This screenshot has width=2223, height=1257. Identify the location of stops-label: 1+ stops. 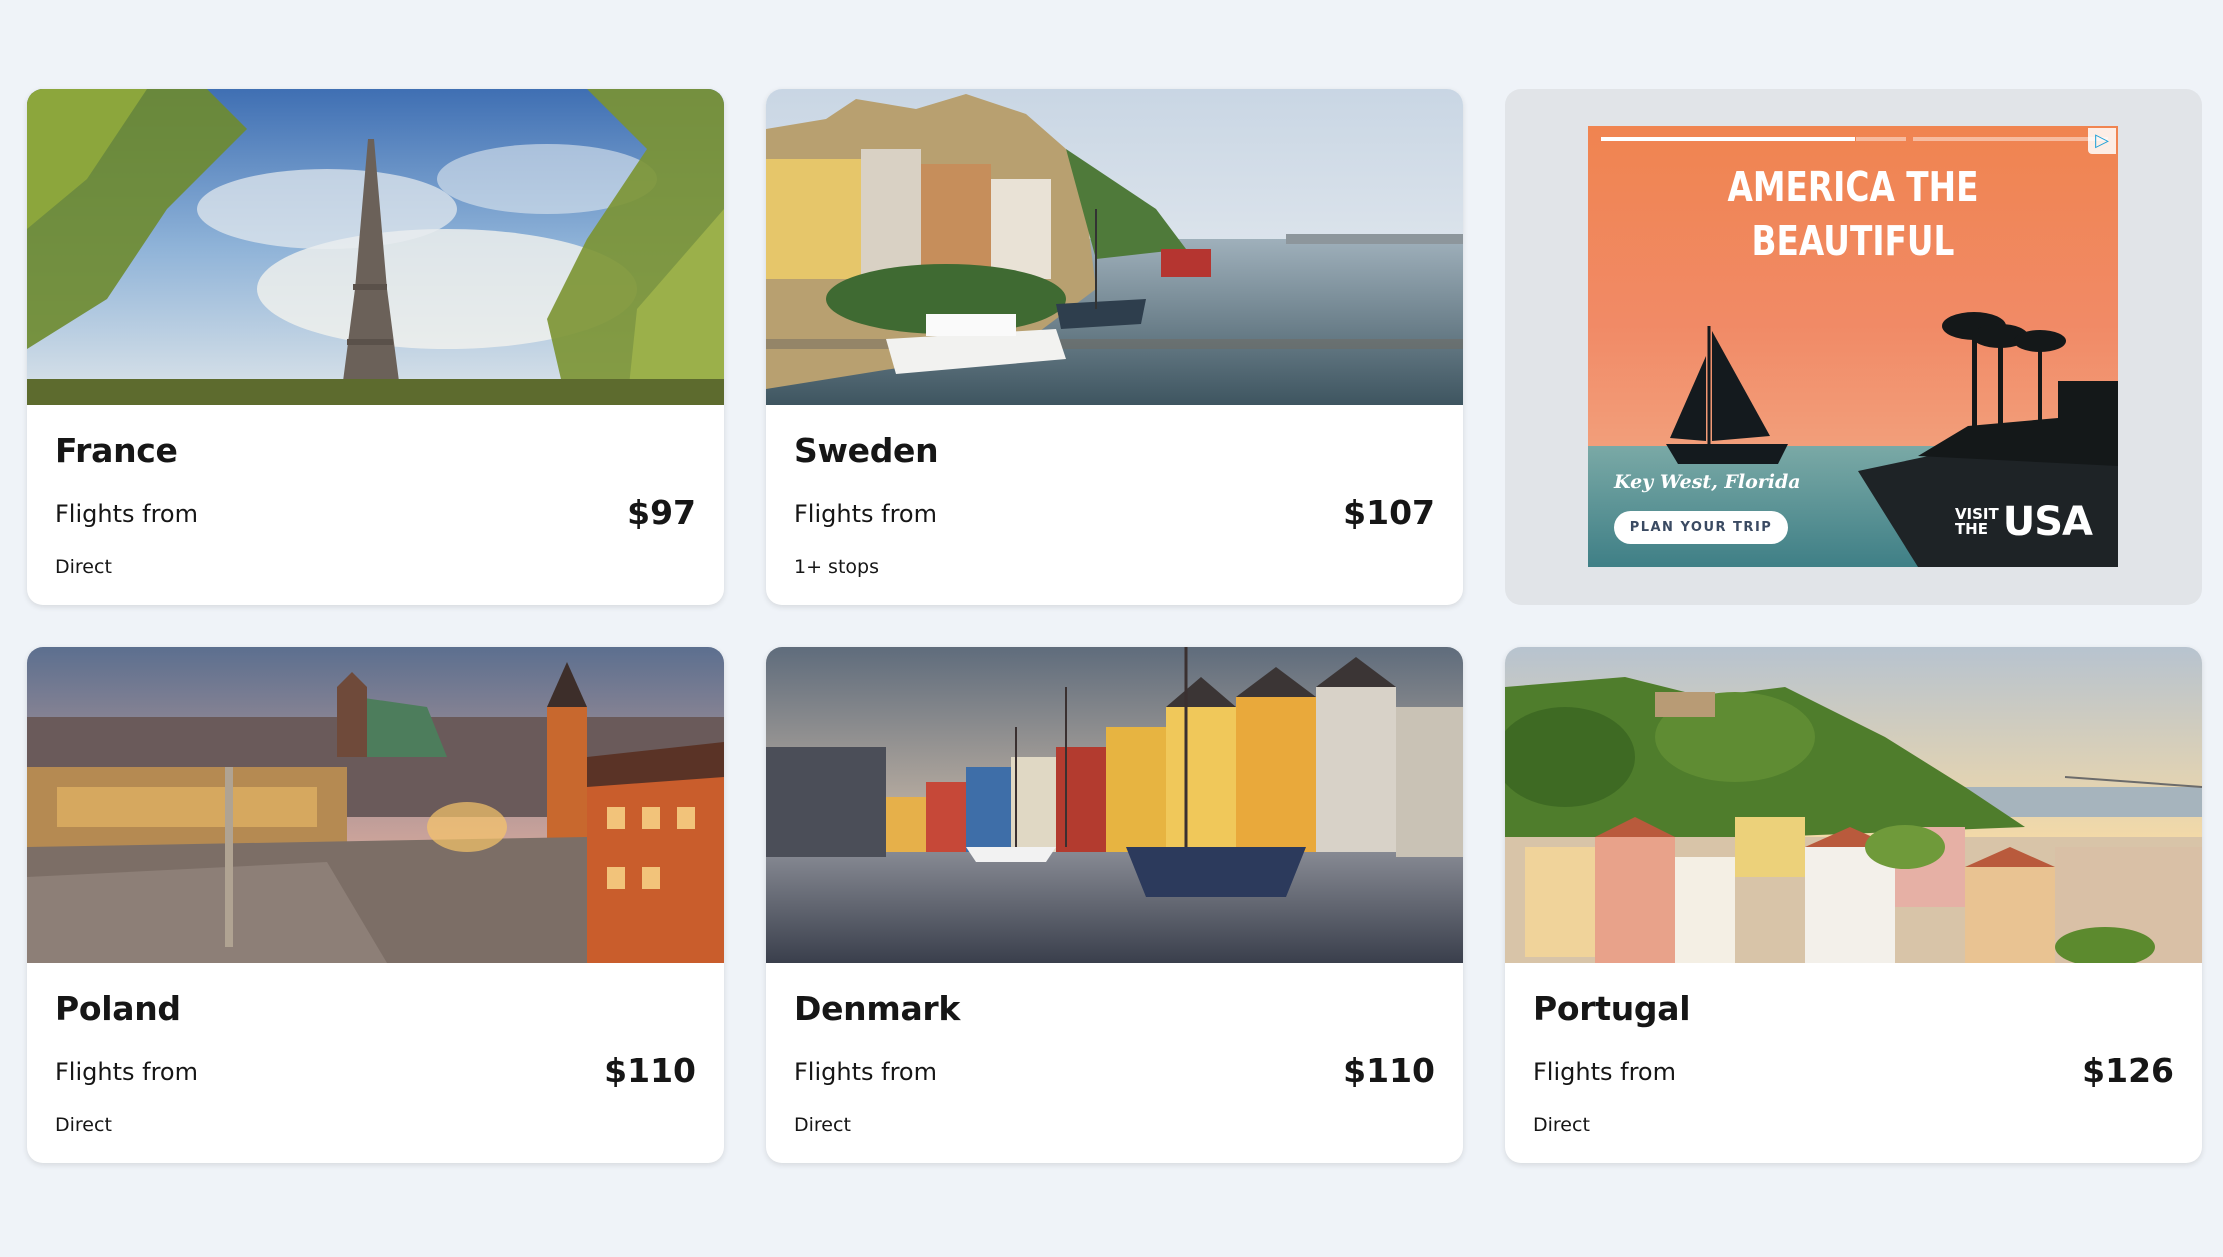
(836, 567).